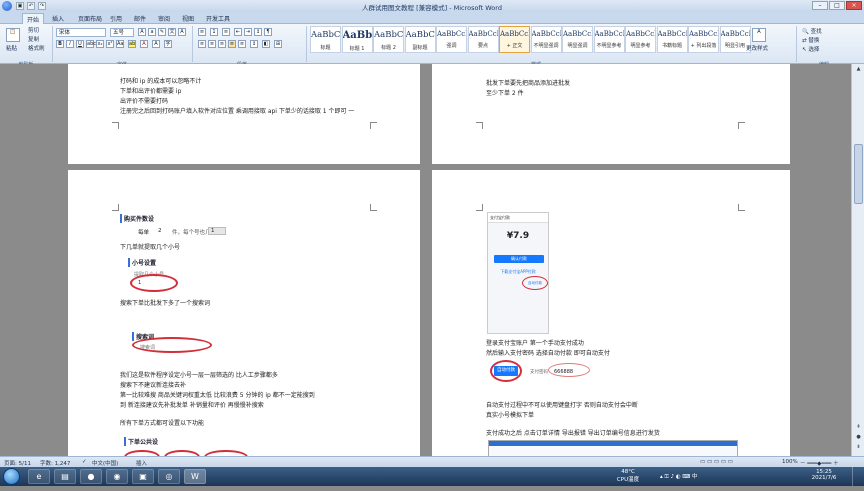 The image size is (864, 491). I want to click on style-item: AaBbC 副标题, so click(420, 39).